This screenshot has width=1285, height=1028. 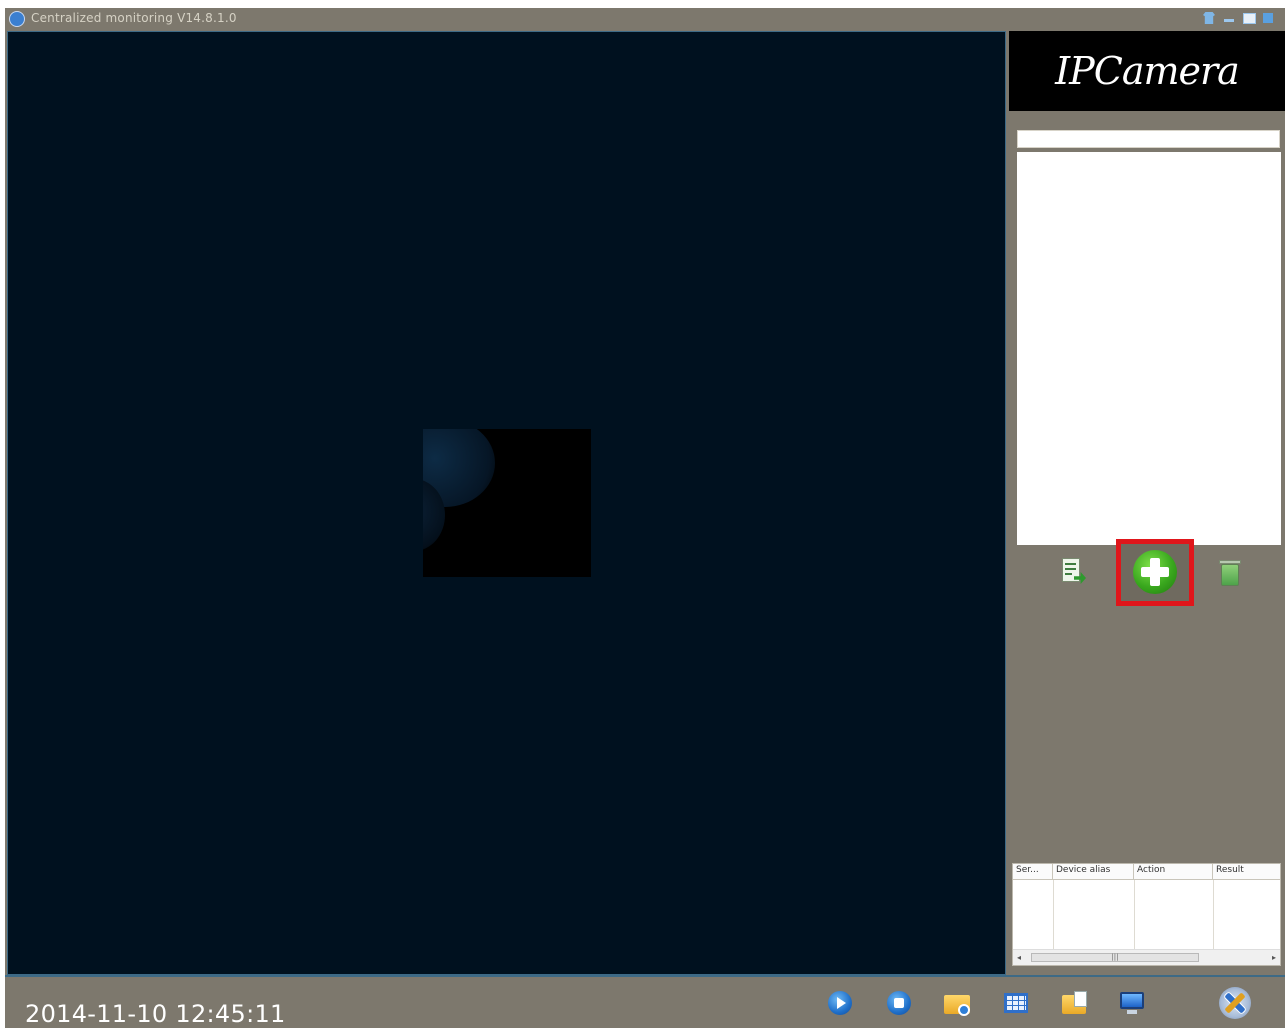 I want to click on log-col-device-alias: Device alias, so click(x=1093, y=871).